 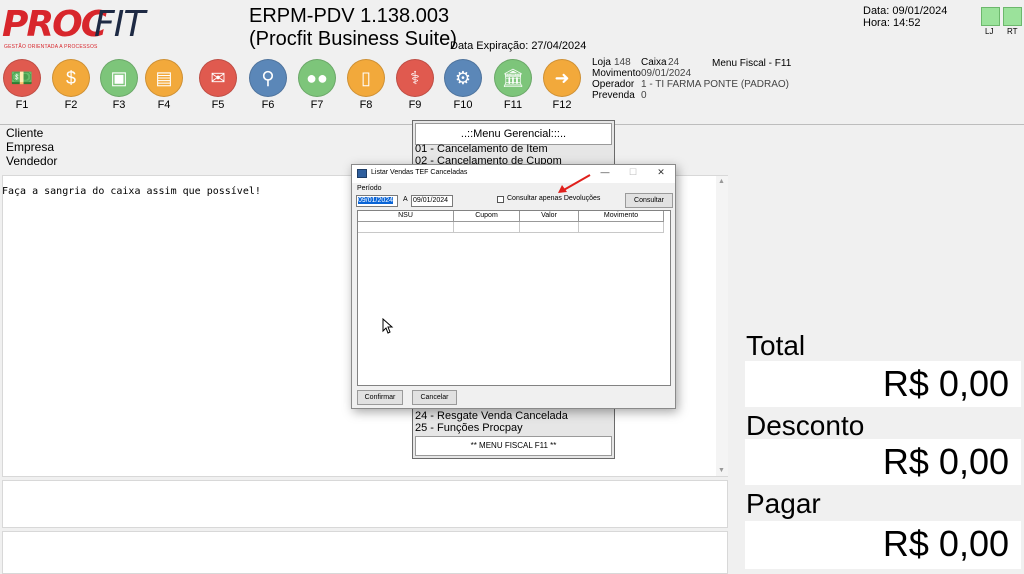 What do you see at coordinates (415, 78) in the screenshot?
I see `pharmacy-icon: ⚕` at bounding box center [415, 78].